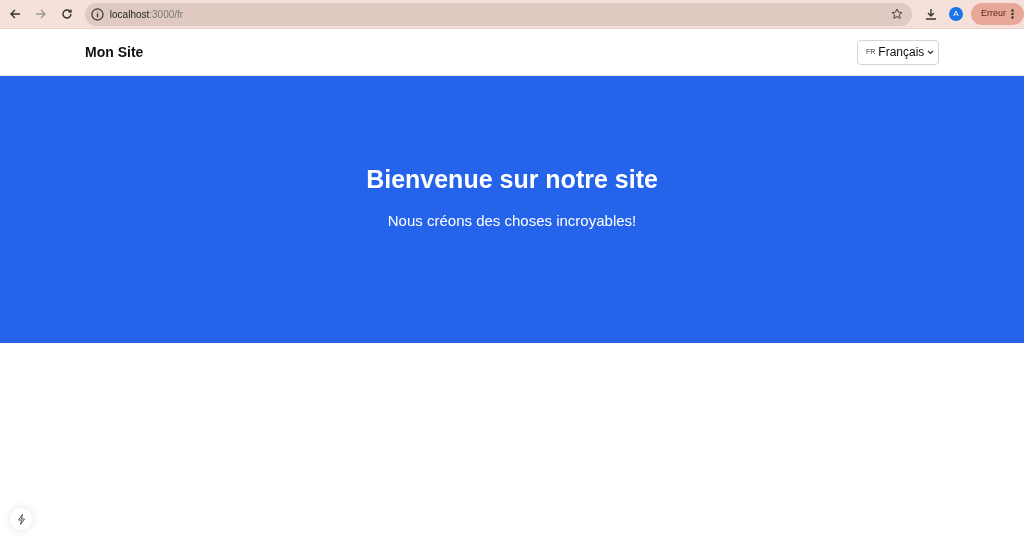  Describe the element at coordinates (956, 14) in the screenshot. I see `profile-avatar: A` at that location.